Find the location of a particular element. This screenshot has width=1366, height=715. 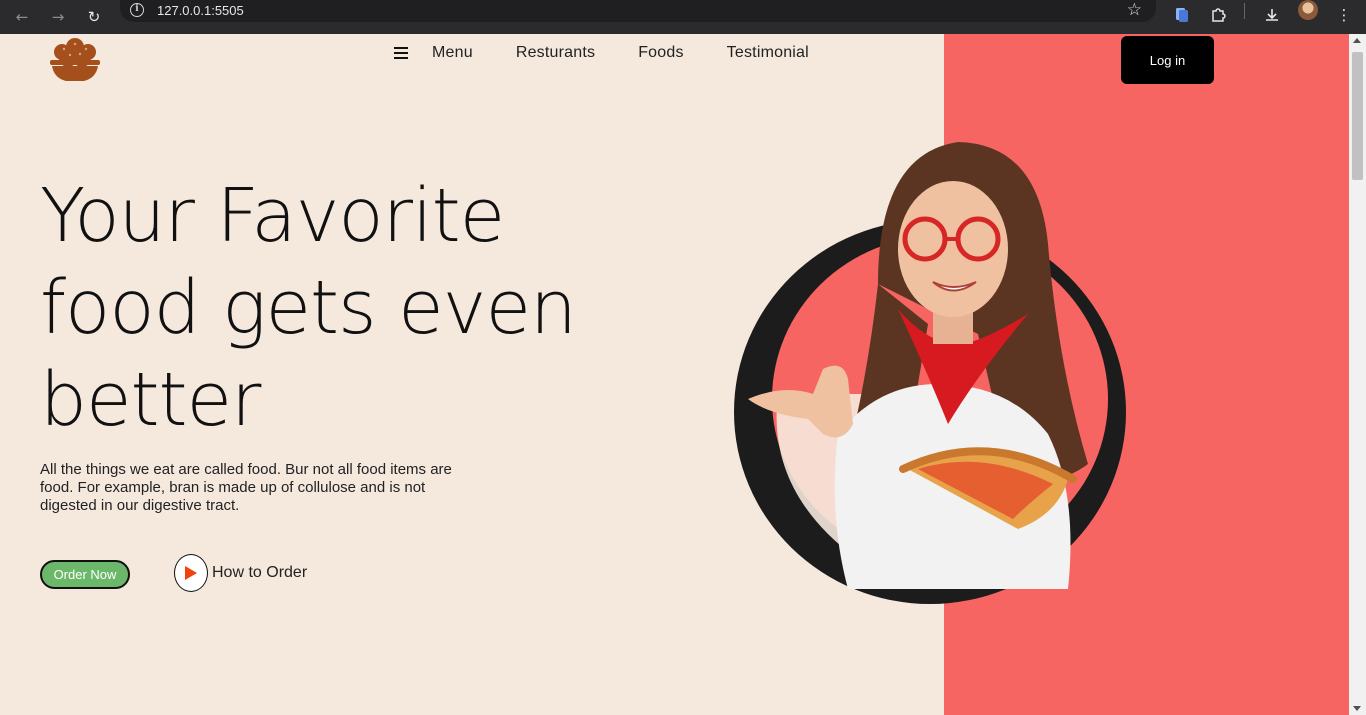

nav-link-testimonial: Testimonial is located at coordinates (768, 53).